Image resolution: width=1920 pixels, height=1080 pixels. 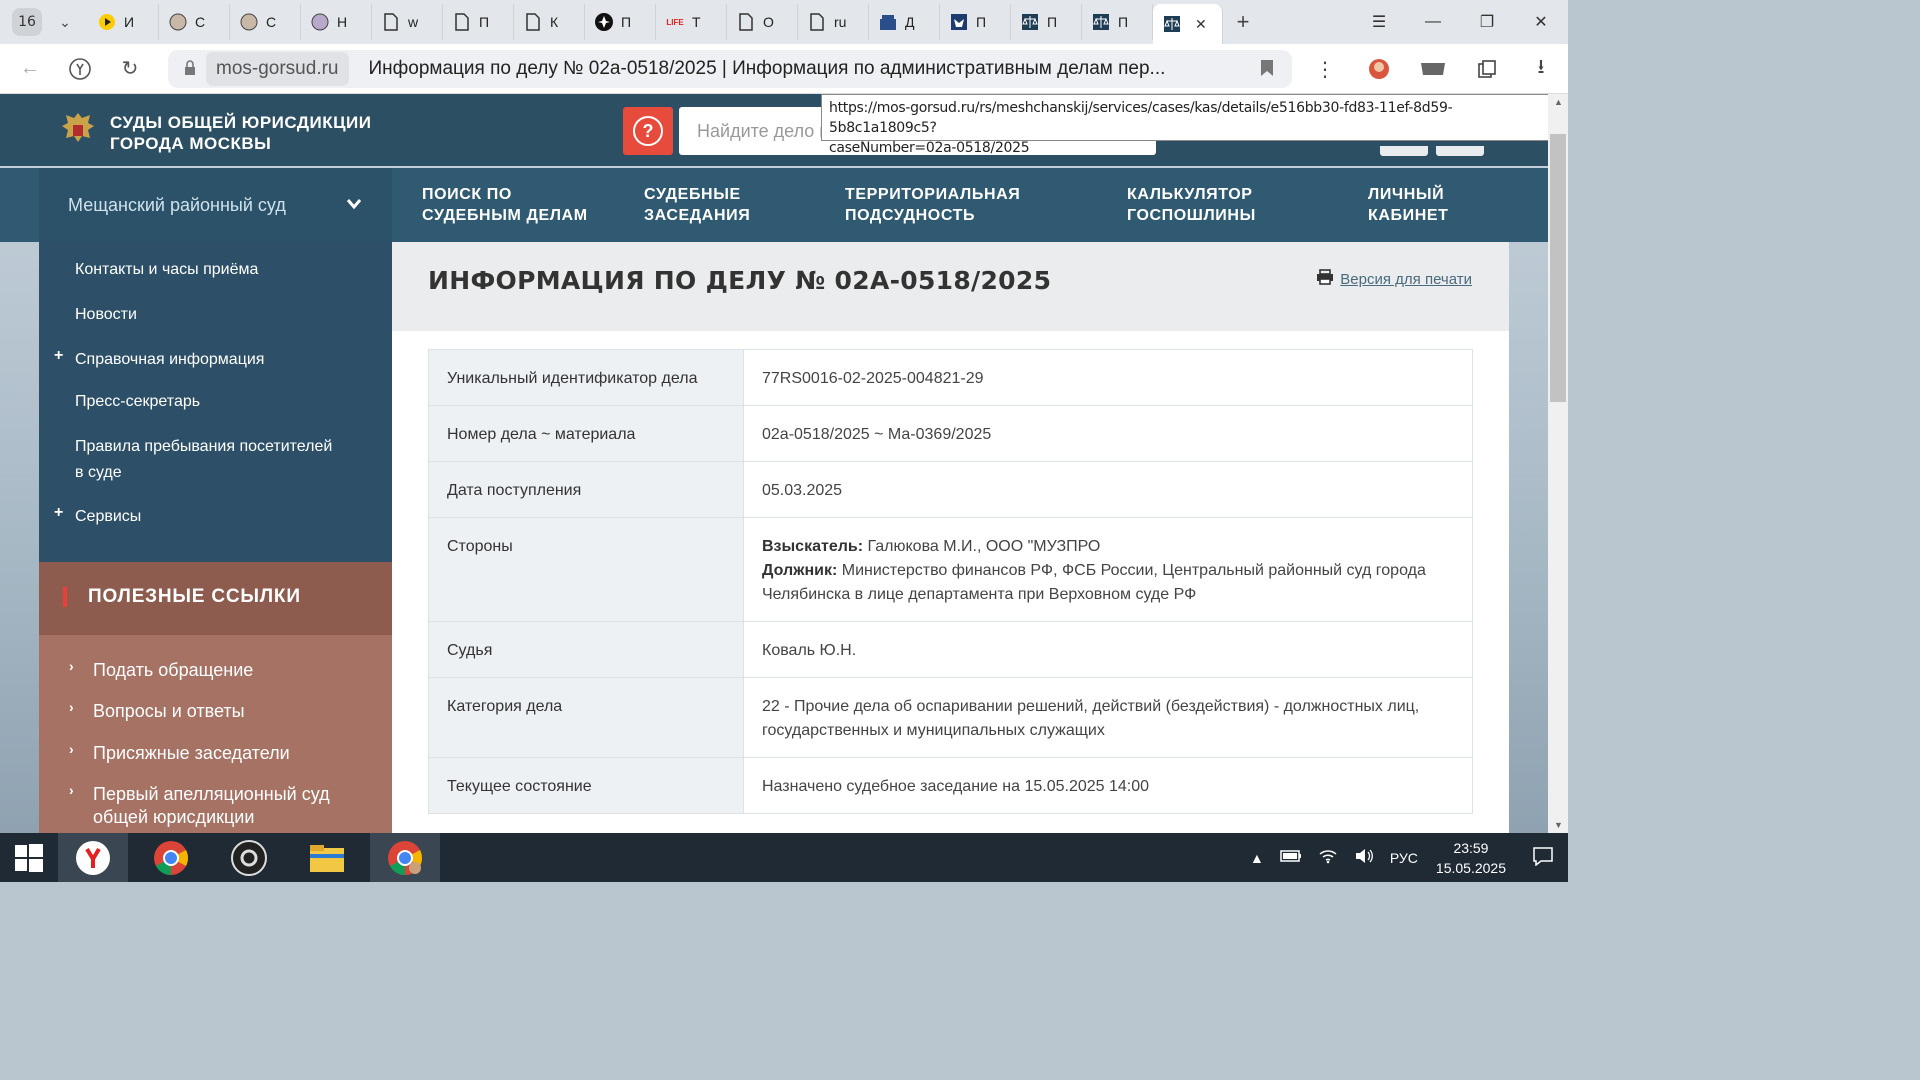 I want to click on browser-tab: Н, so click(x=336, y=22).